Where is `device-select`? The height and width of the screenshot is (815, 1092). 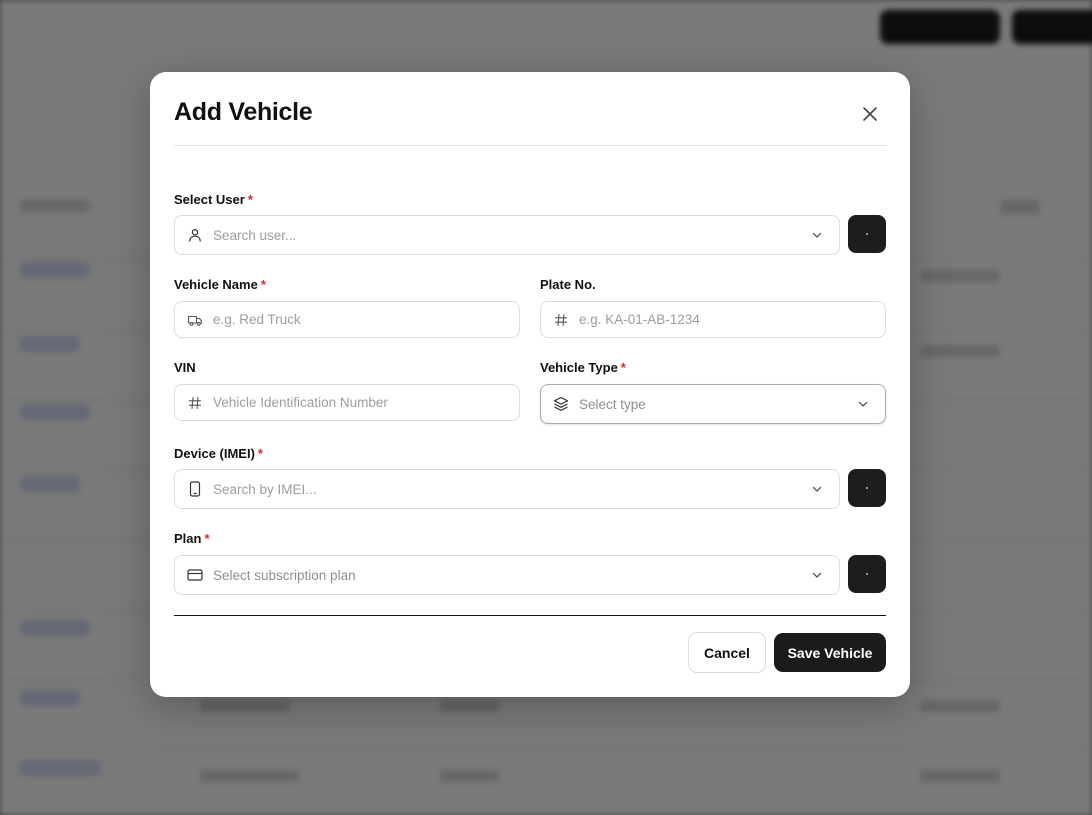 device-select is located at coordinates (507, 489).